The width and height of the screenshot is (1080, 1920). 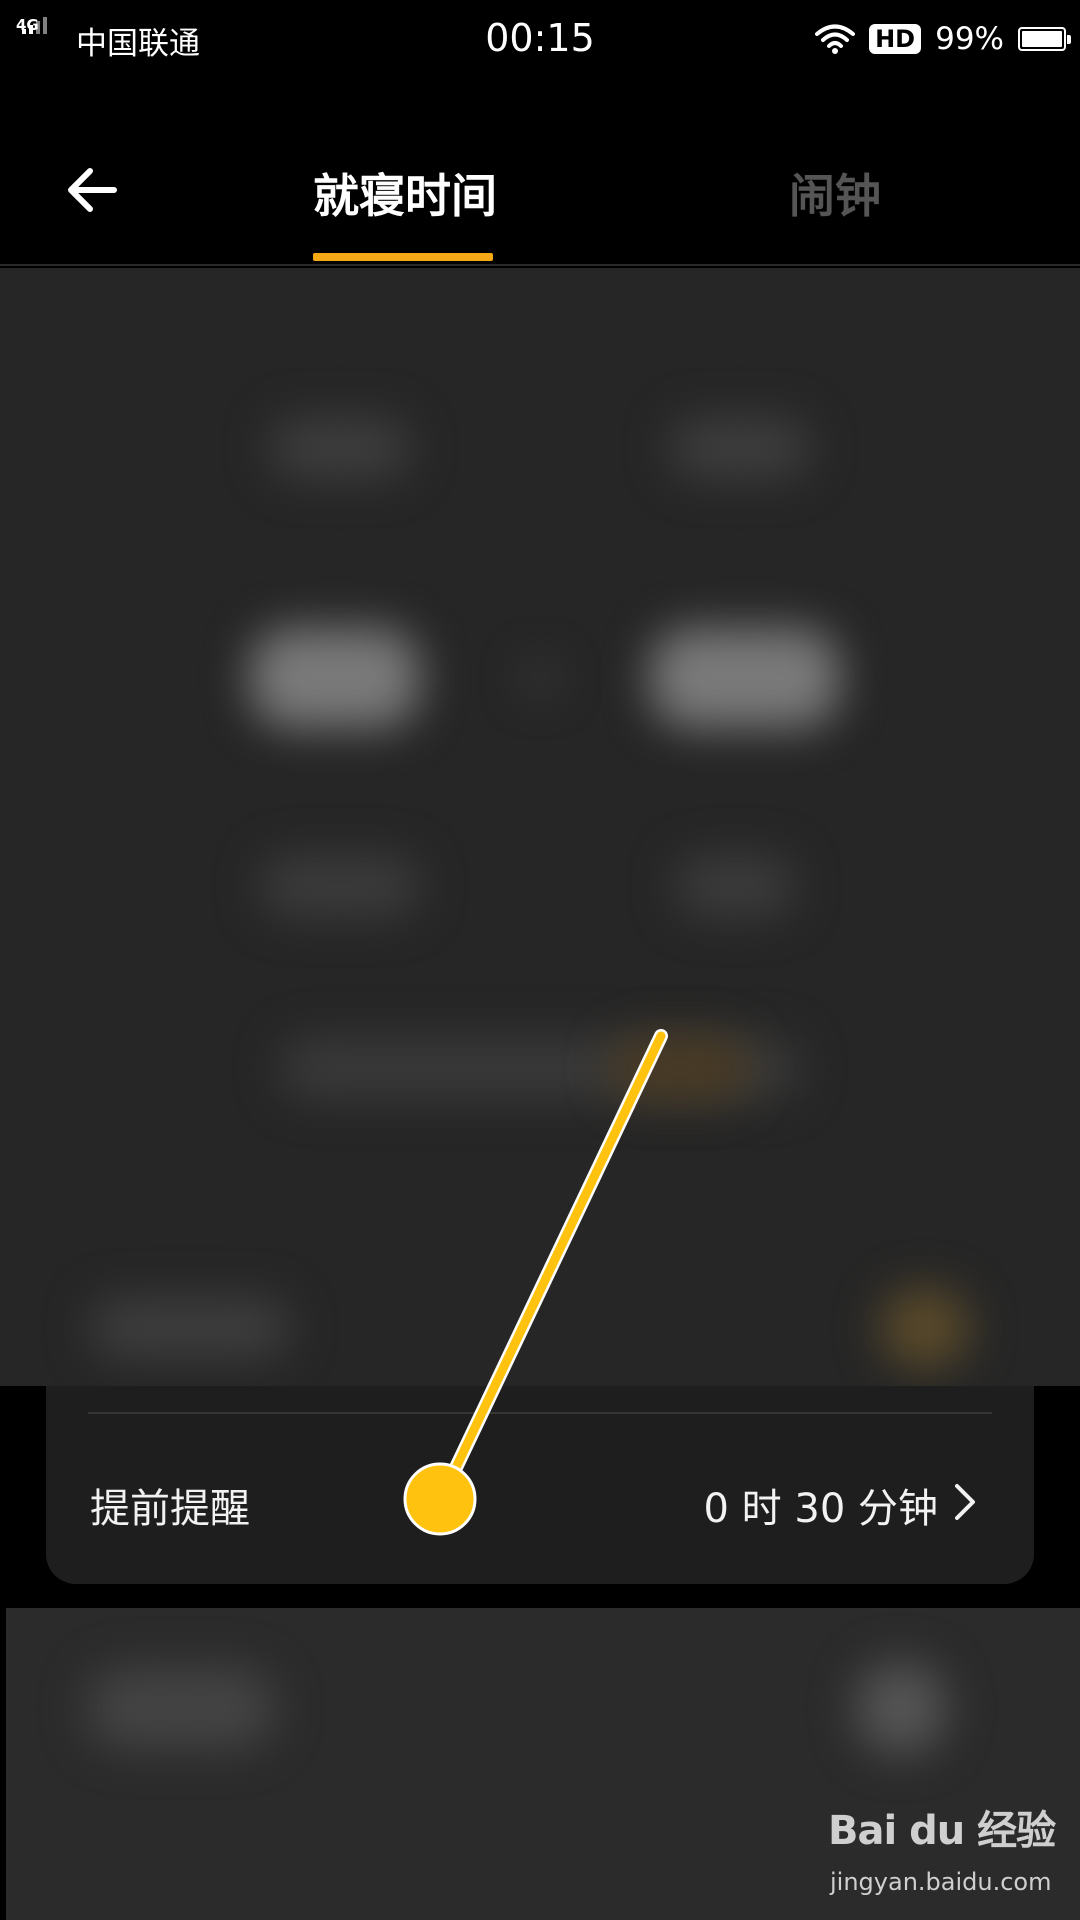 I want to click on battery-icon, so click(x=1044, y=39).